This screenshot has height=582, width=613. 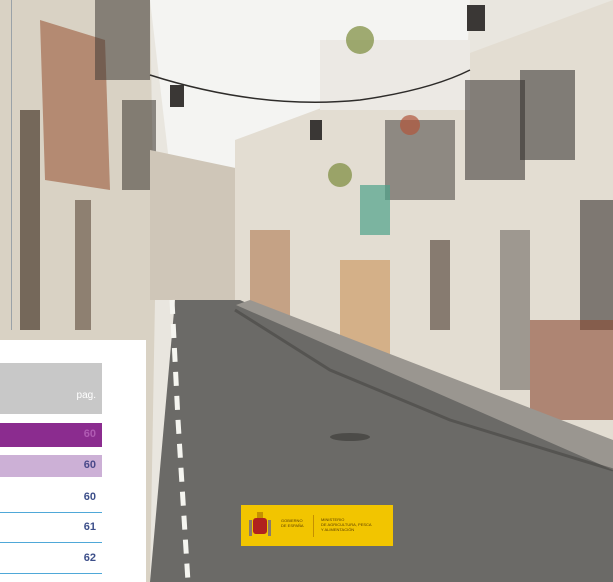 I want to click on margin-rule, so click(x=11, y=165).